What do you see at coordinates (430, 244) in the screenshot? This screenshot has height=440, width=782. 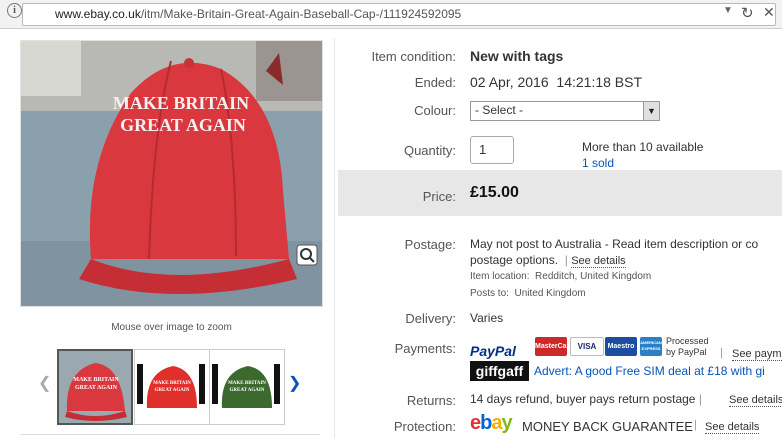 I see `postage-label: Postage:` at bounding box center [430, 244].